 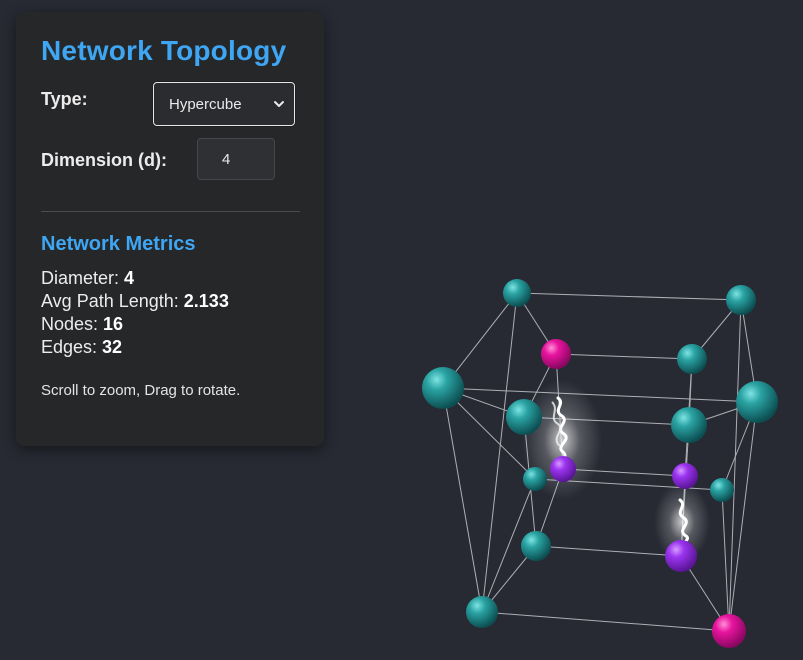 What do you see at coordinates (112, 301) in the screenshot?
I see `metric-label: Avg Path Length:` at bounding box center [112, 301].